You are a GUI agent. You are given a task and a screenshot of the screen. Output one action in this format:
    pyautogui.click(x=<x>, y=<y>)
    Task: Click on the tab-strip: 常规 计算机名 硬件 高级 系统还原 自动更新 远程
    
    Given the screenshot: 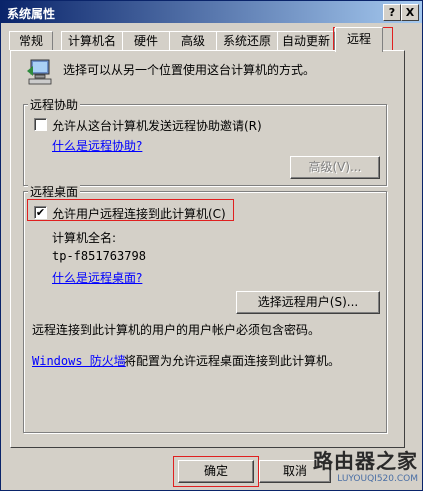 What is the action you would take?
    pyautogui.click(x=211, y=39)
    